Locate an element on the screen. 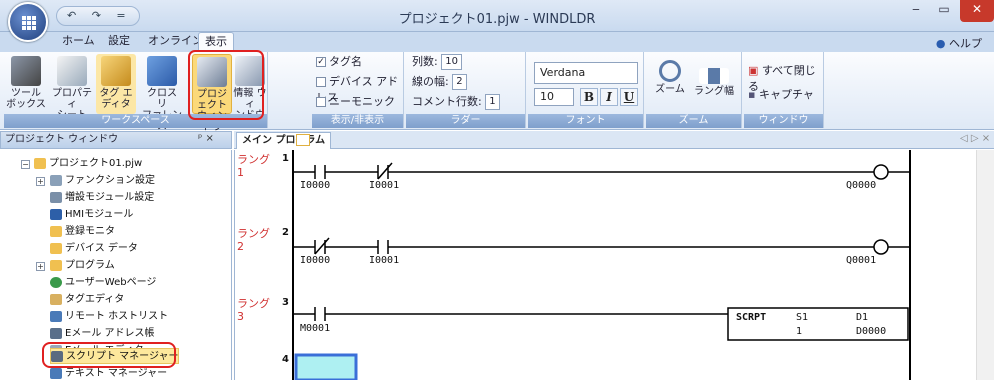  rung-label-2: ラング 2 is located at coordinates (253, 240).